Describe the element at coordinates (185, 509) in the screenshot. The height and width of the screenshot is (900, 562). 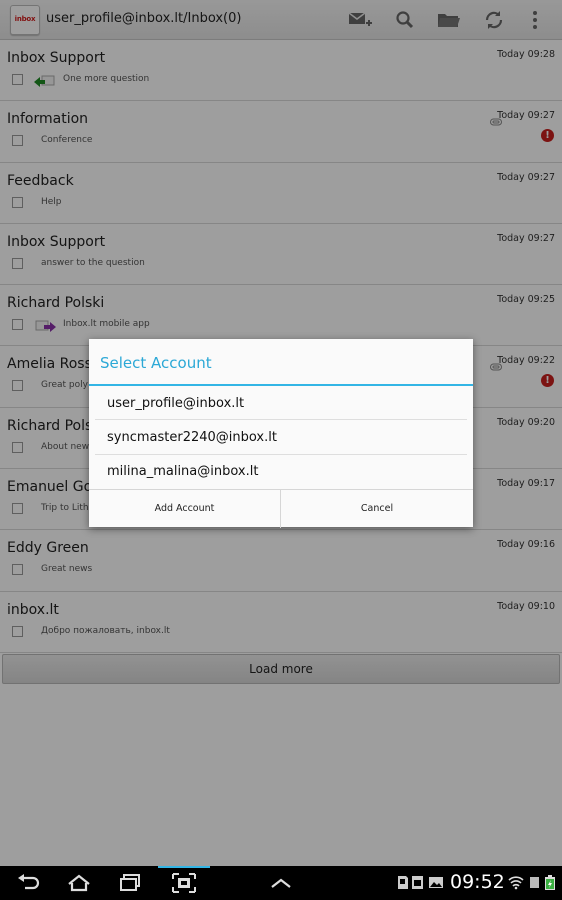
I see `add-account-button: Add Account` at that location.